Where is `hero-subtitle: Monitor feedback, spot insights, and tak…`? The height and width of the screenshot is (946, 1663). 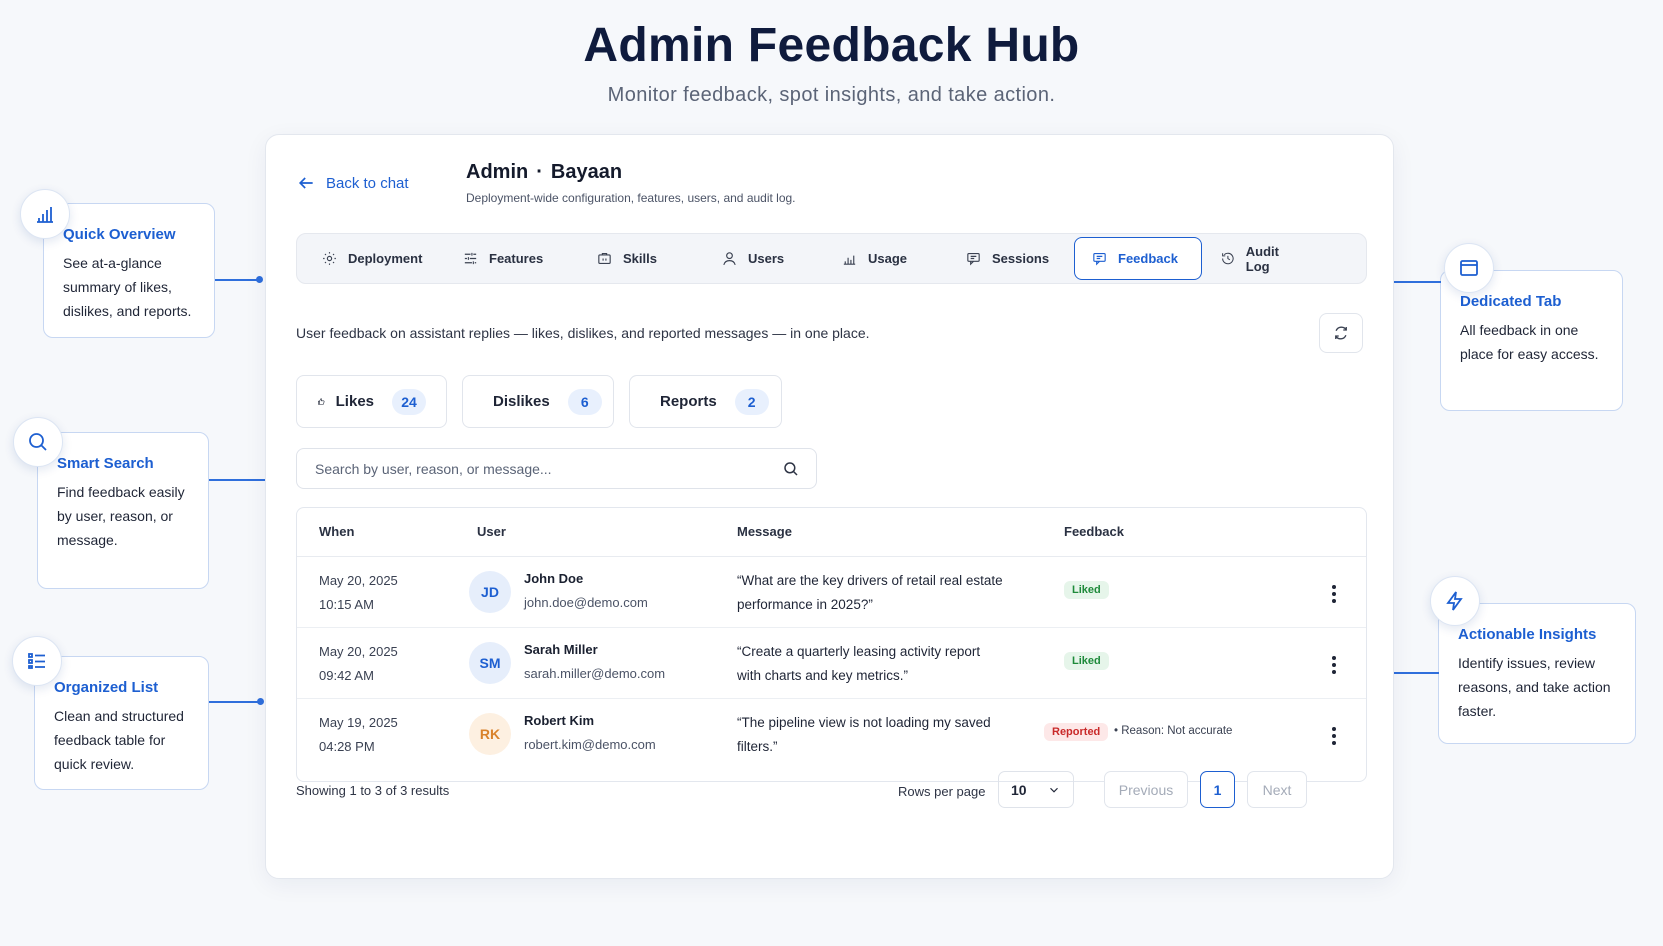 hero-subtitle: Monitor feedback, spot insights, and tak… is located at coordinates (831, 95).